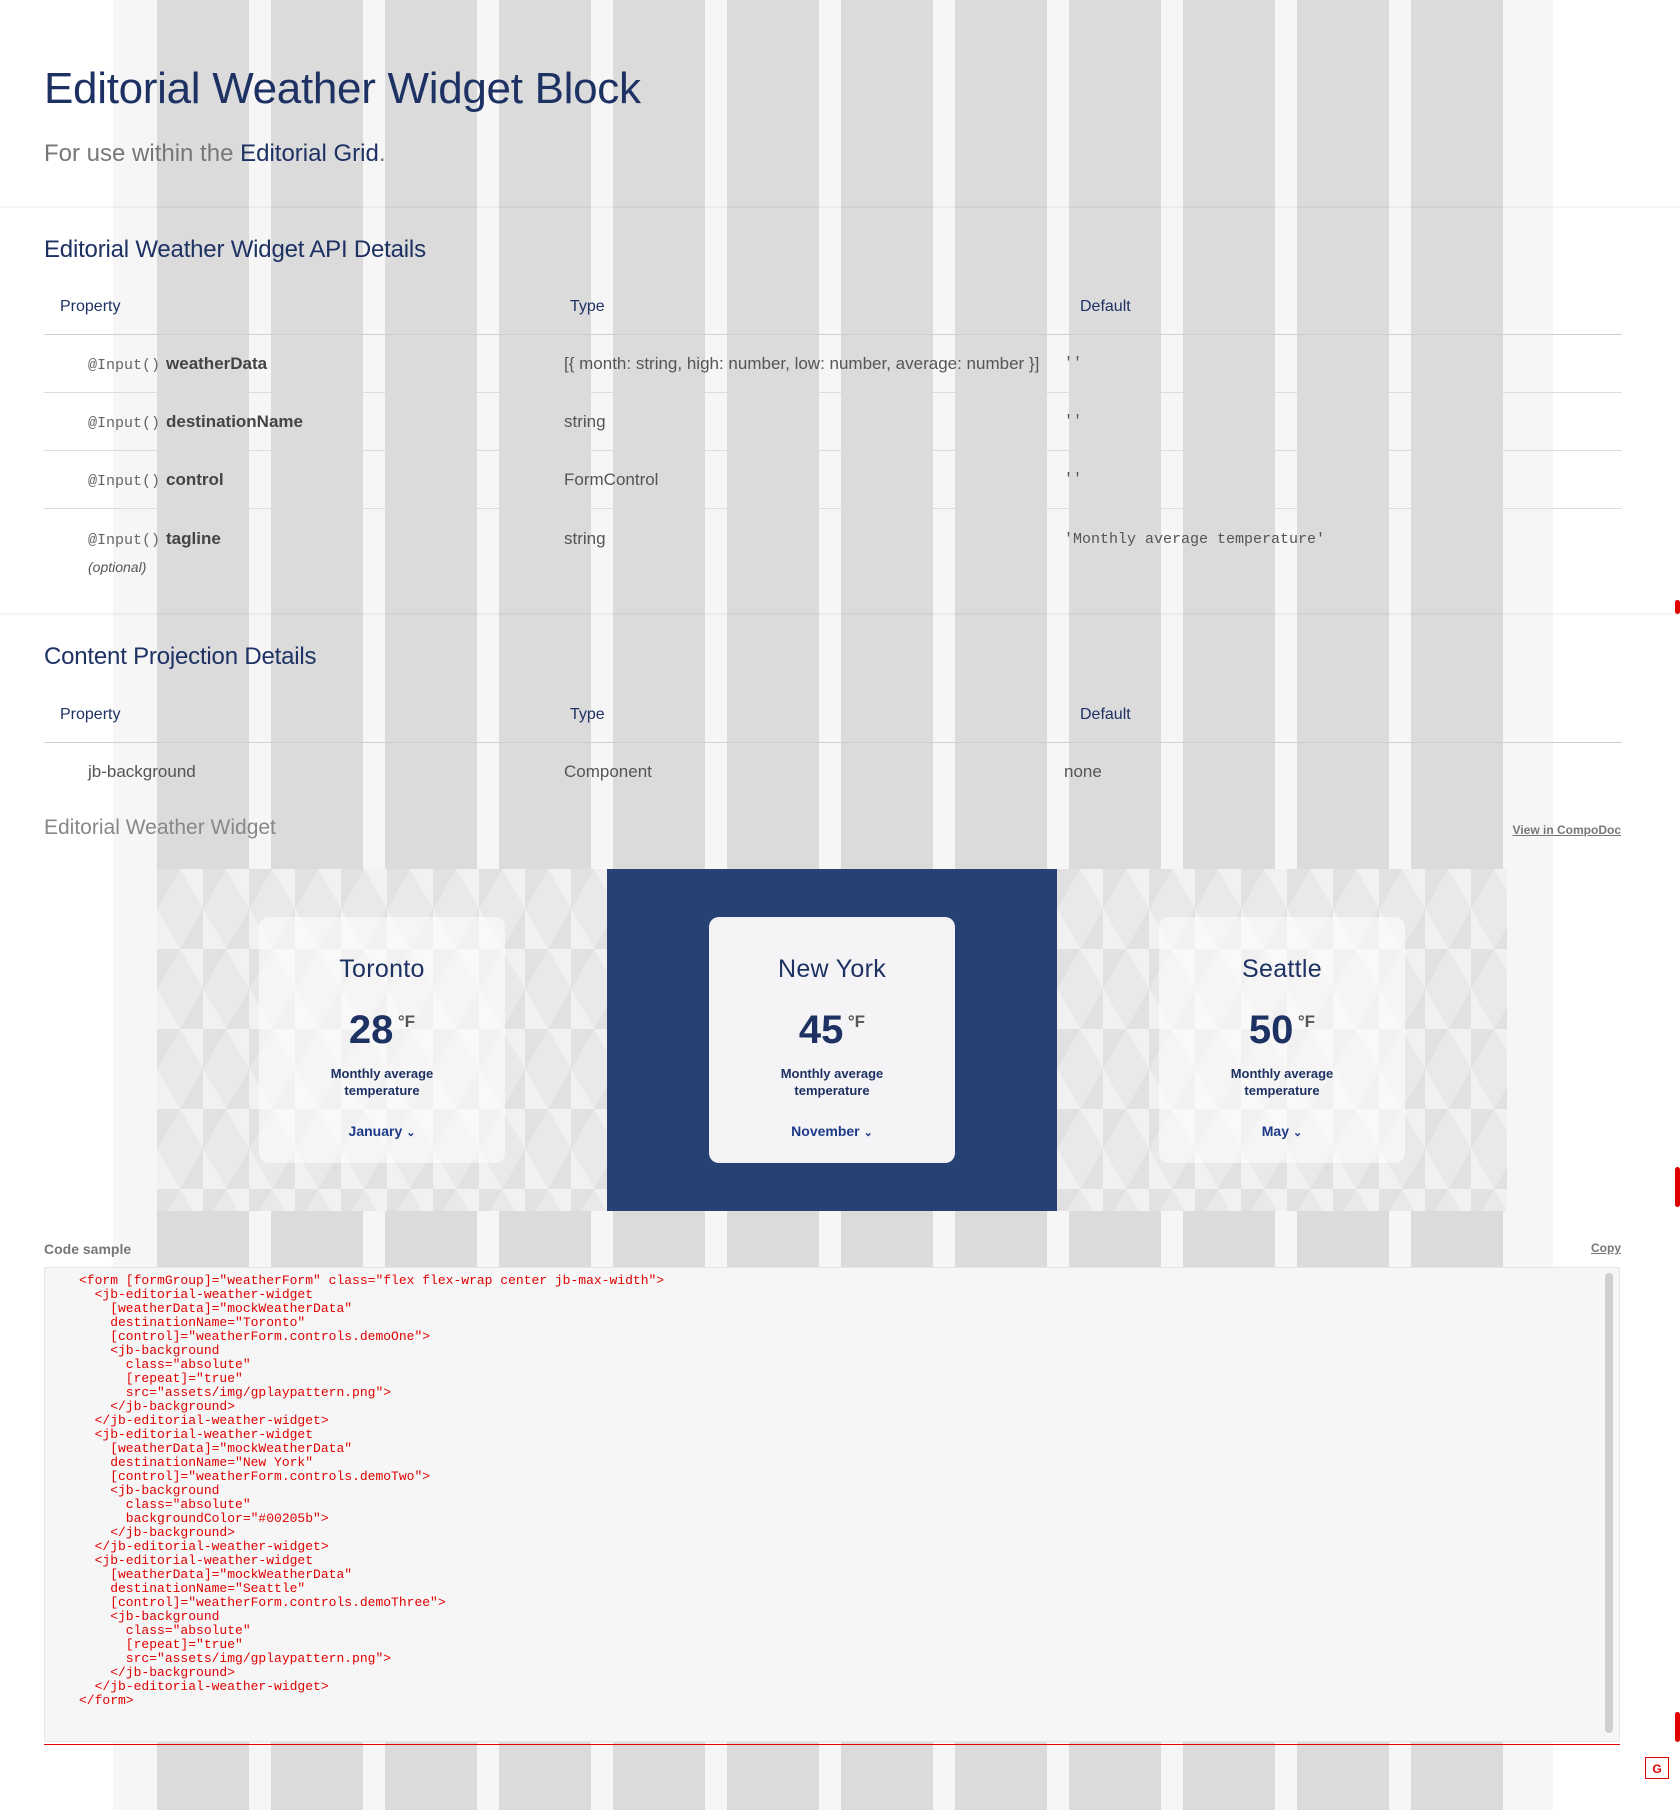 The height and width of the screenshot is (1810, 1680). I want to click on table-row: @Input() control FormControl '', so click(833, 479).